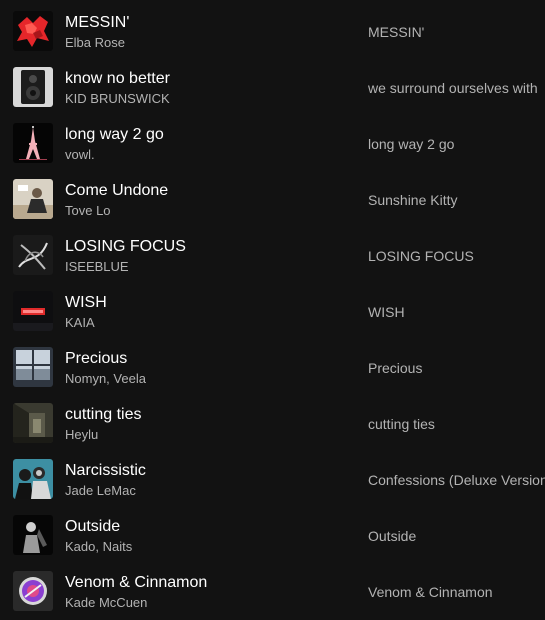 This screenshot has height=620, width=545. What do you see at coordinates (103, 415) in the screenshot?
I see `track-title: cutting ties` at bounding box center [103, 415].